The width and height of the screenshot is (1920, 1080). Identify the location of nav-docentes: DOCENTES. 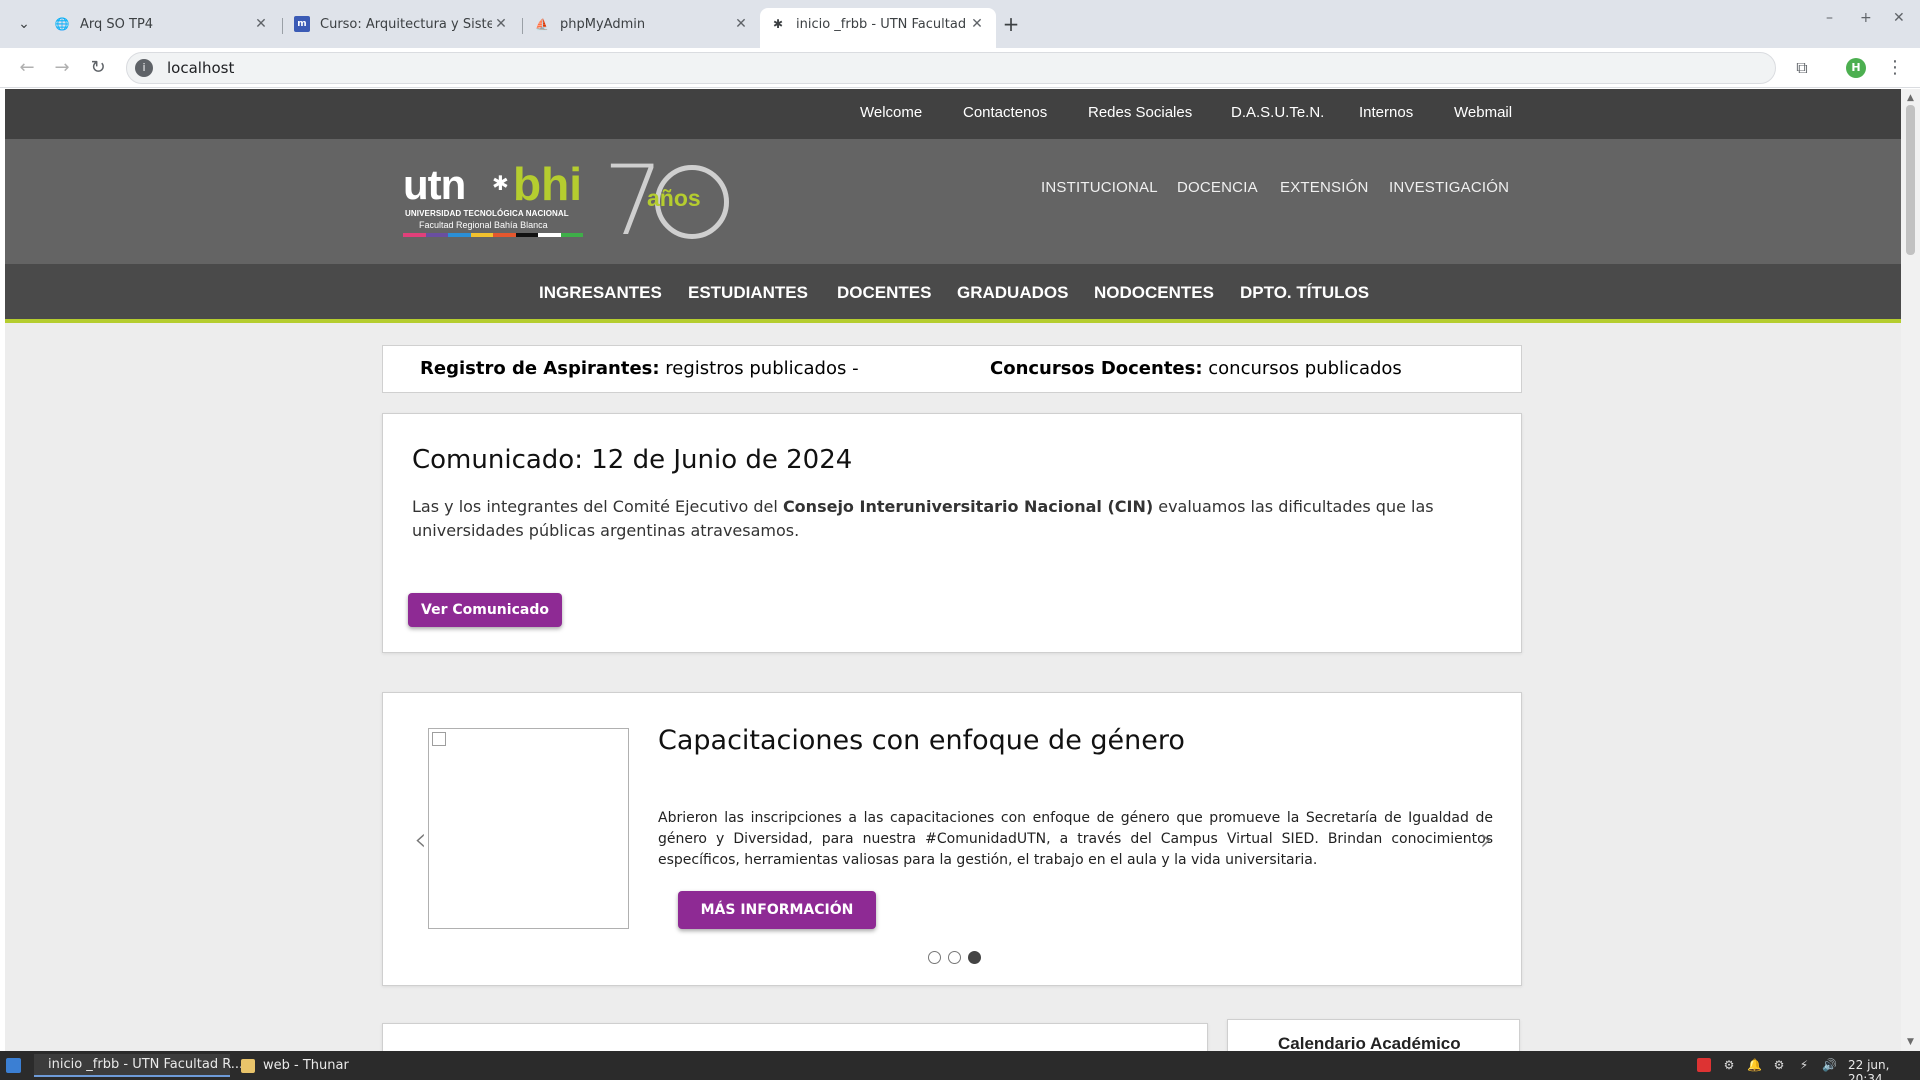
(884, 293).